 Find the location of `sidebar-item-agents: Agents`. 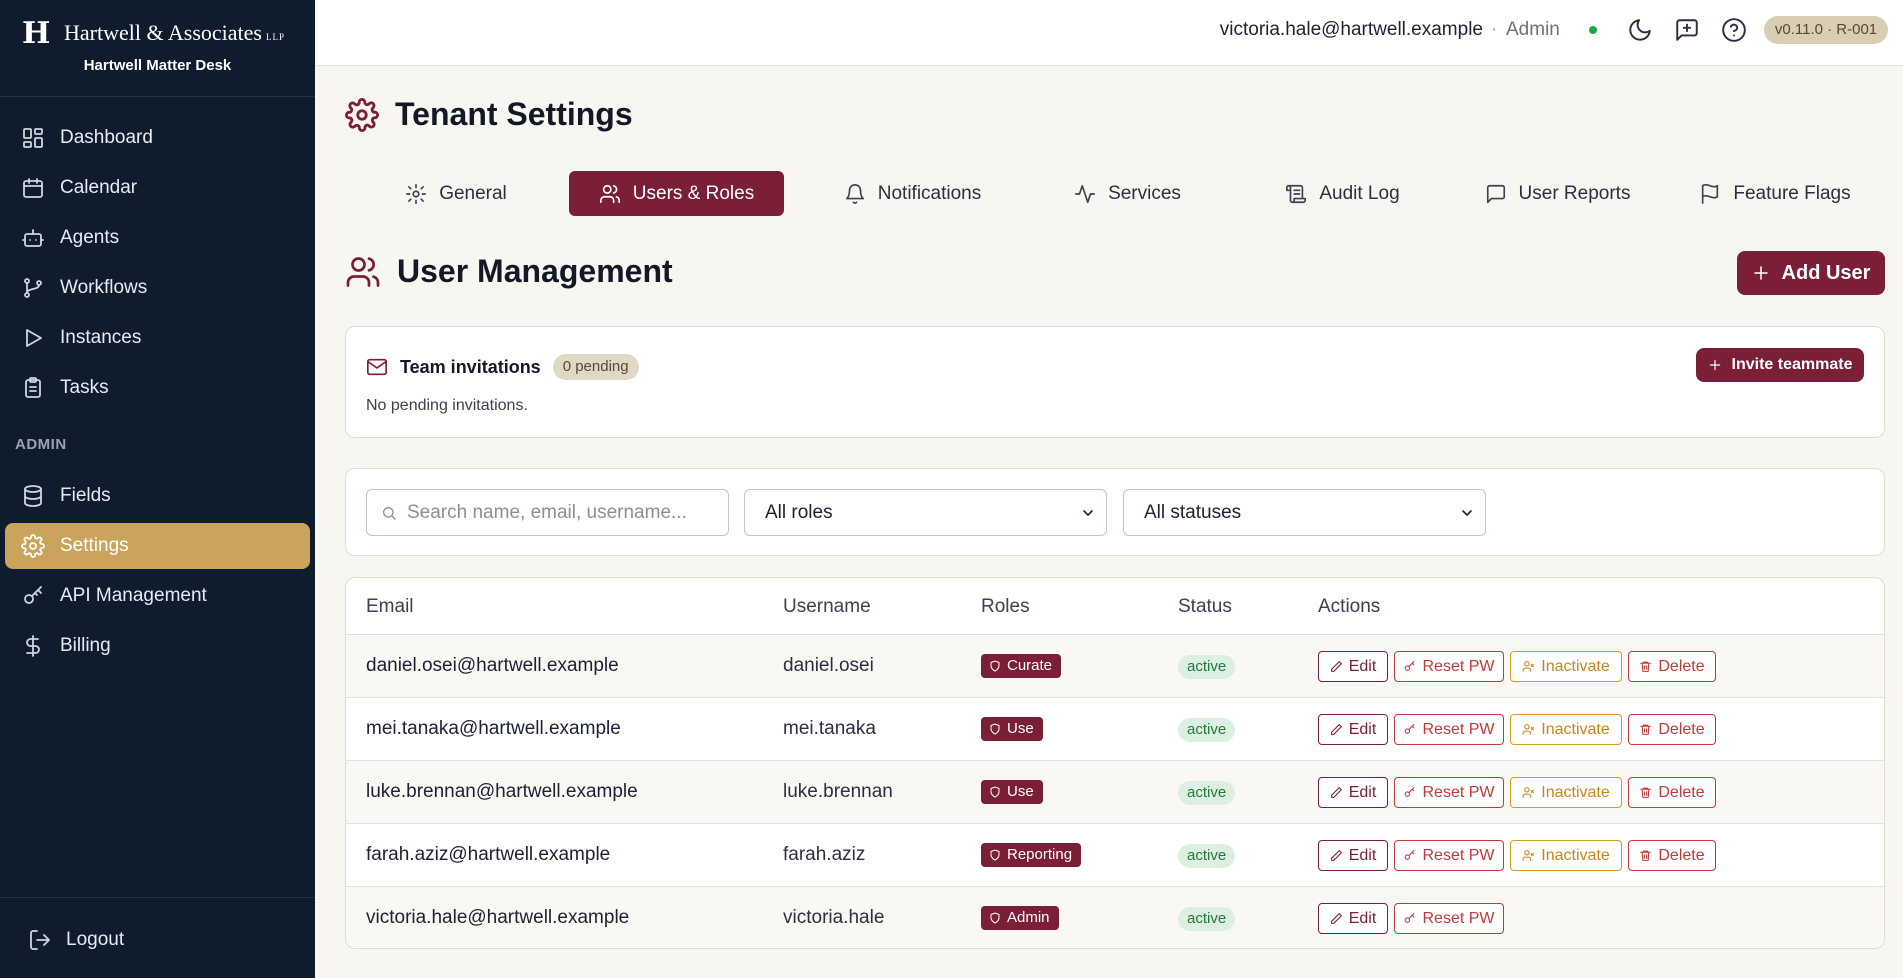

sidebar-item-agents: Agents is located at coordinates (157, 238).